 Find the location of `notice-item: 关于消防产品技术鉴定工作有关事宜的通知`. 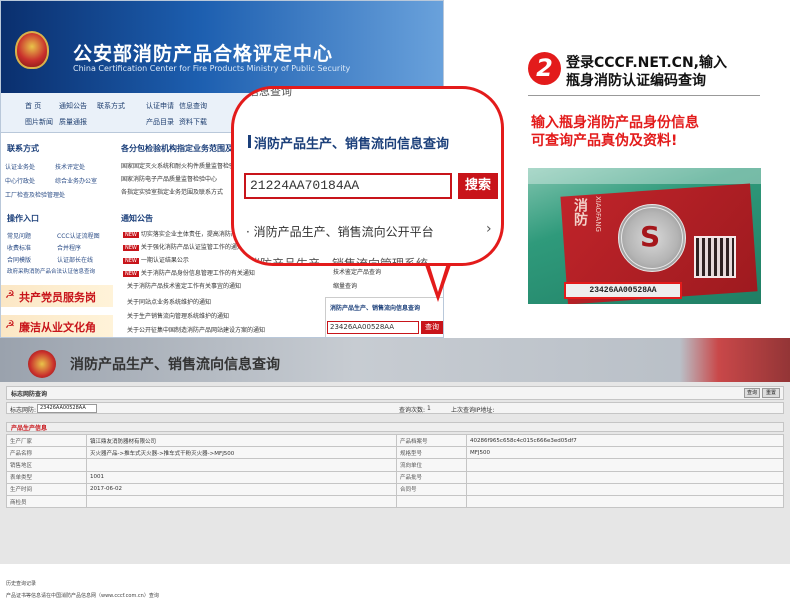

notice-item: 关于消防产品技术鉴定工作有关事宜的通知 is located at coordinates (184, 285).